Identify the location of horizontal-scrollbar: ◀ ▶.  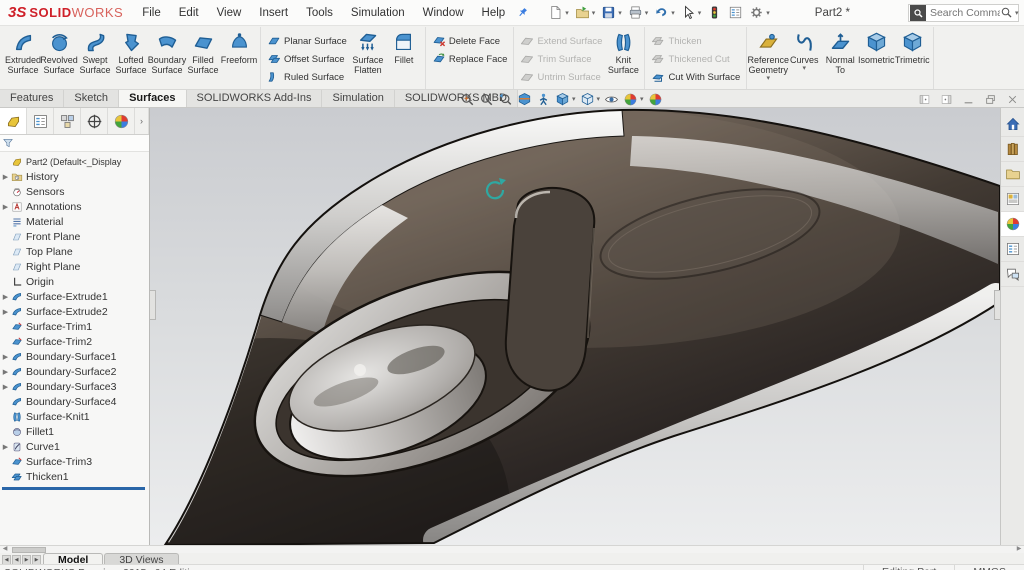
(512, 549).